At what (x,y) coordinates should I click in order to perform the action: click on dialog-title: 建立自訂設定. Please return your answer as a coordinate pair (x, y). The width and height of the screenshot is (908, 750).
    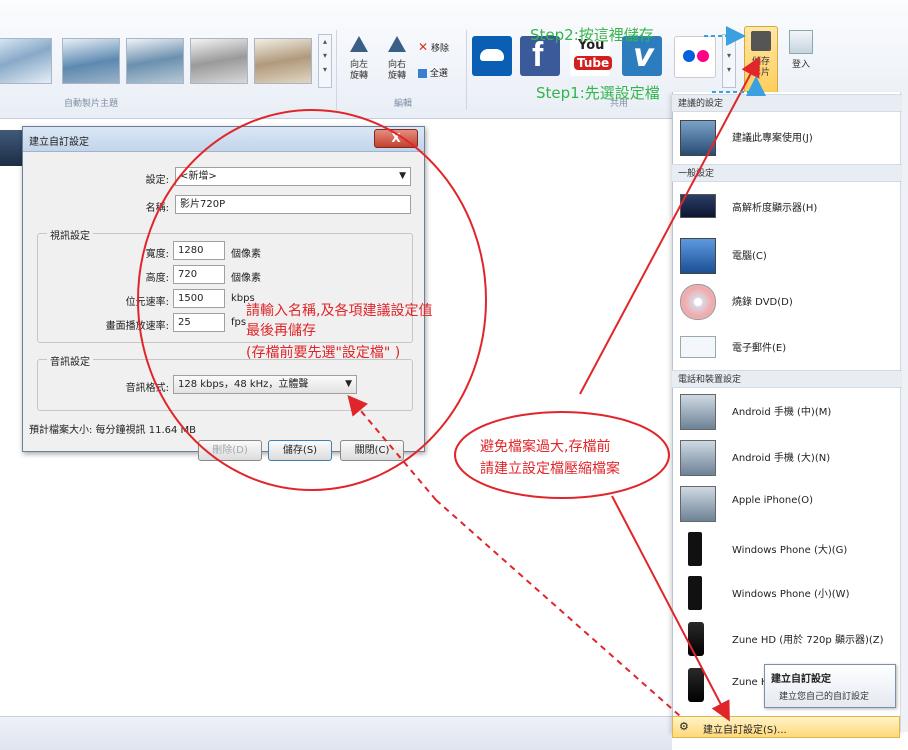
    Looking at the image, I should click on (59, 142).